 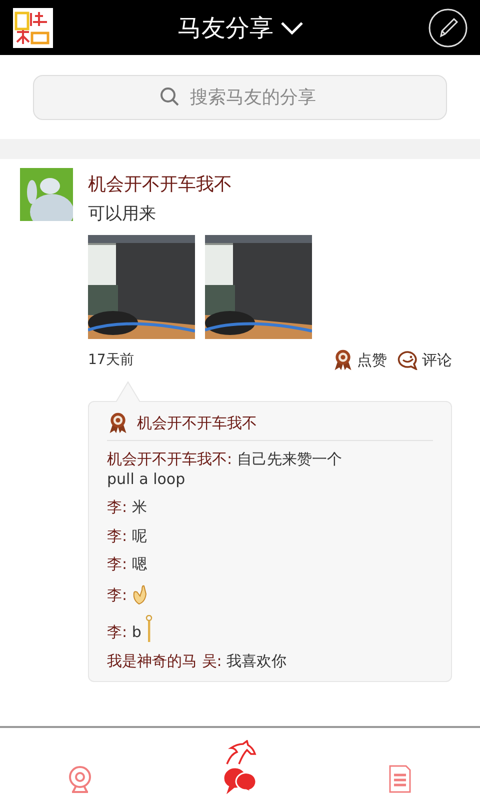 What do you see at coordinates (448, 28) in the screenshot?
I see `edit-icon` at bounding box center [448, 28].